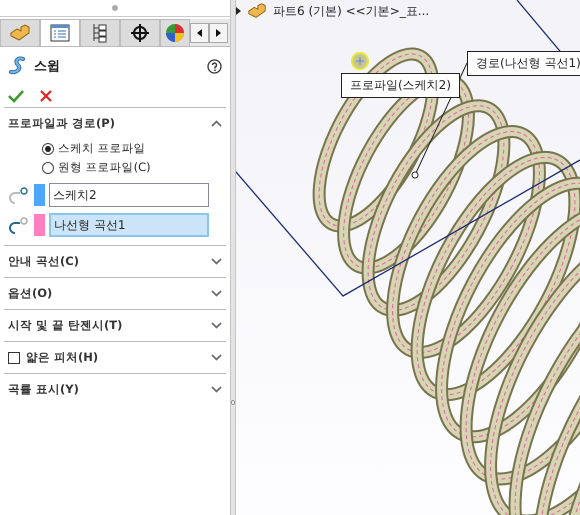  Describe the element at coordinates (233, 402) in the screenshot. I see `splitter-handle-icon` at that location.